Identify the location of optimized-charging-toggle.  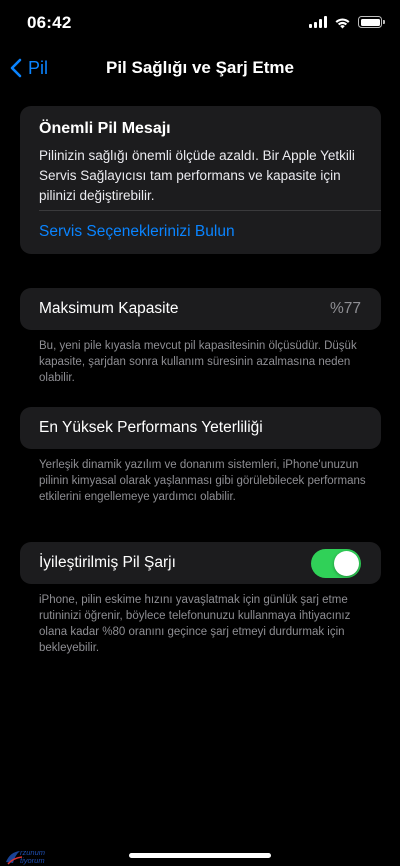
(336, 563).